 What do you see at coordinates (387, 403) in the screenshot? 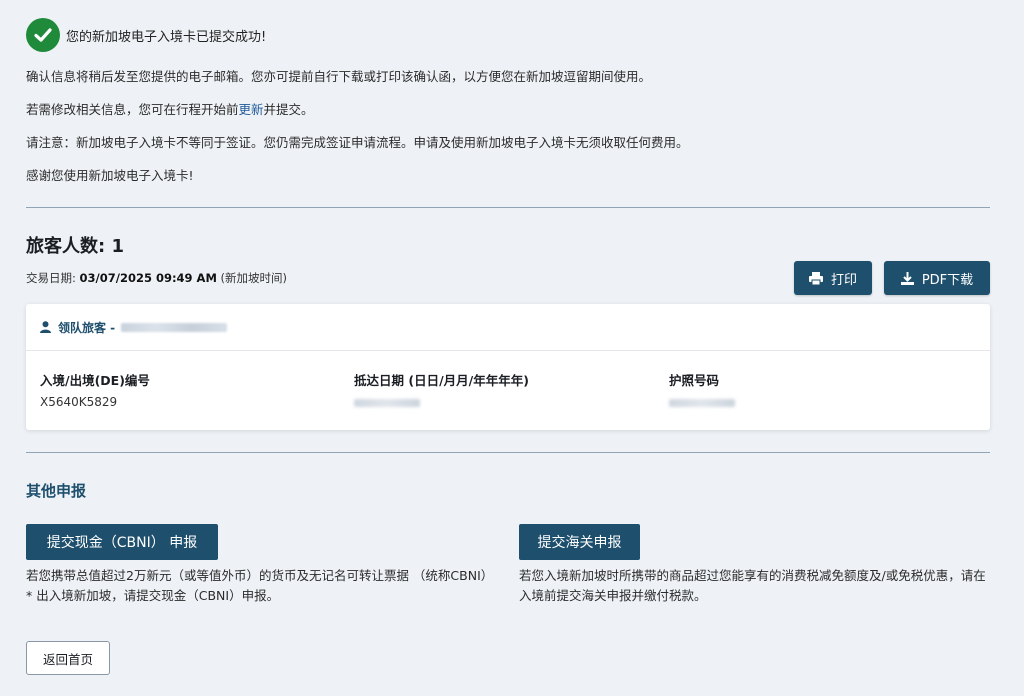
I see `redacted-arrival-date` at bounding box center [387, 403].